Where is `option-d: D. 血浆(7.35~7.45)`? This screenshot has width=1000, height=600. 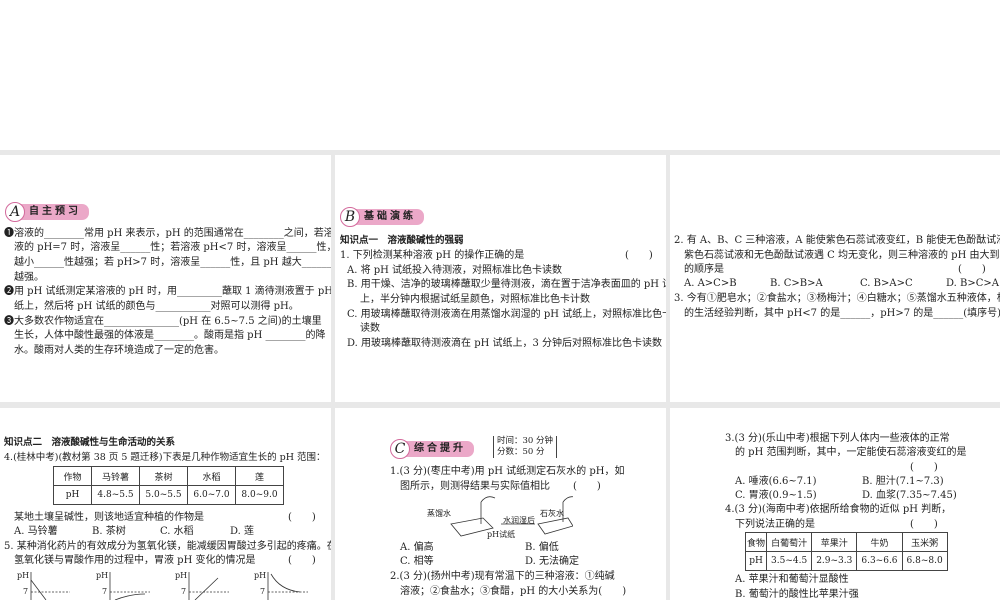
option-d: D. 血浆(7.35~7.45) is located at coordinates (909, 495).